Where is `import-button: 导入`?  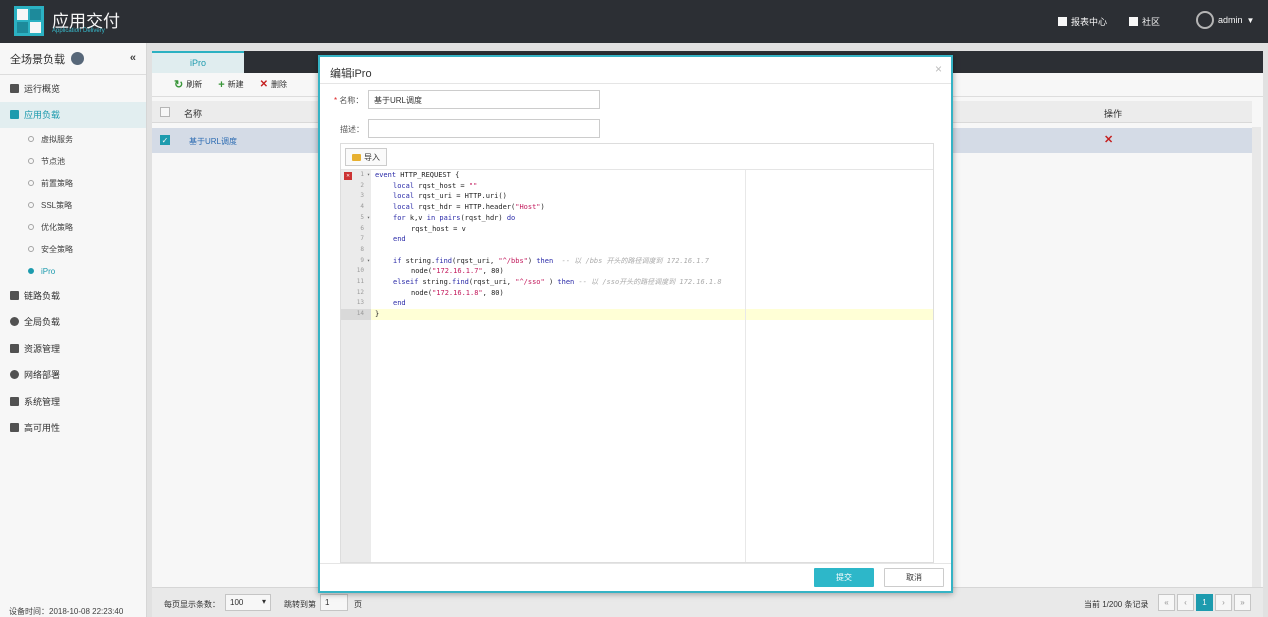
import-button: 导入 is located at coordinates (366, 157).